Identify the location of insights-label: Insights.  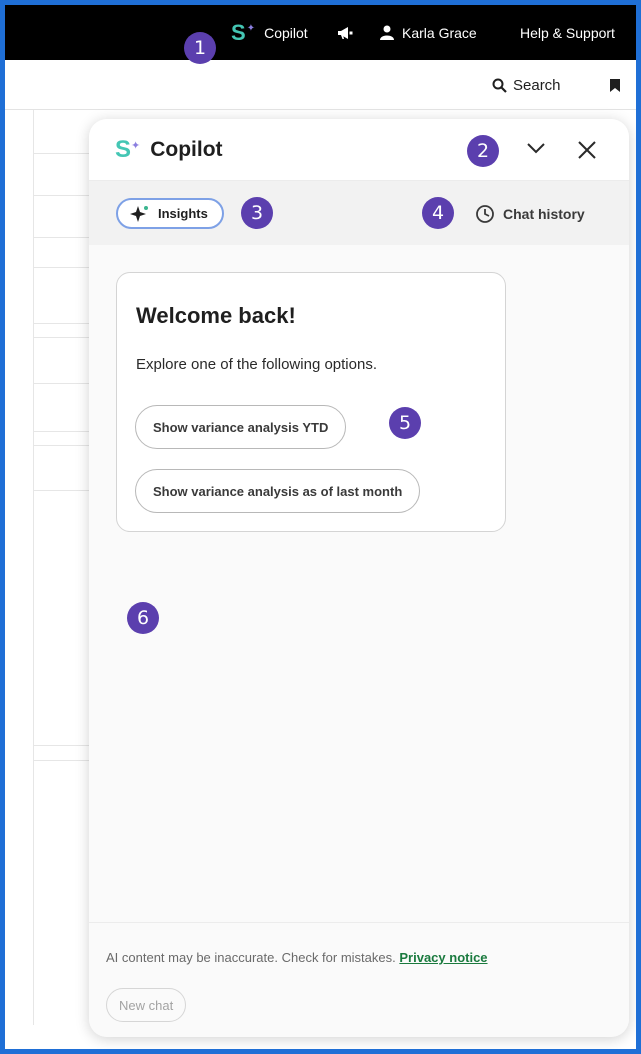
(183, 213).